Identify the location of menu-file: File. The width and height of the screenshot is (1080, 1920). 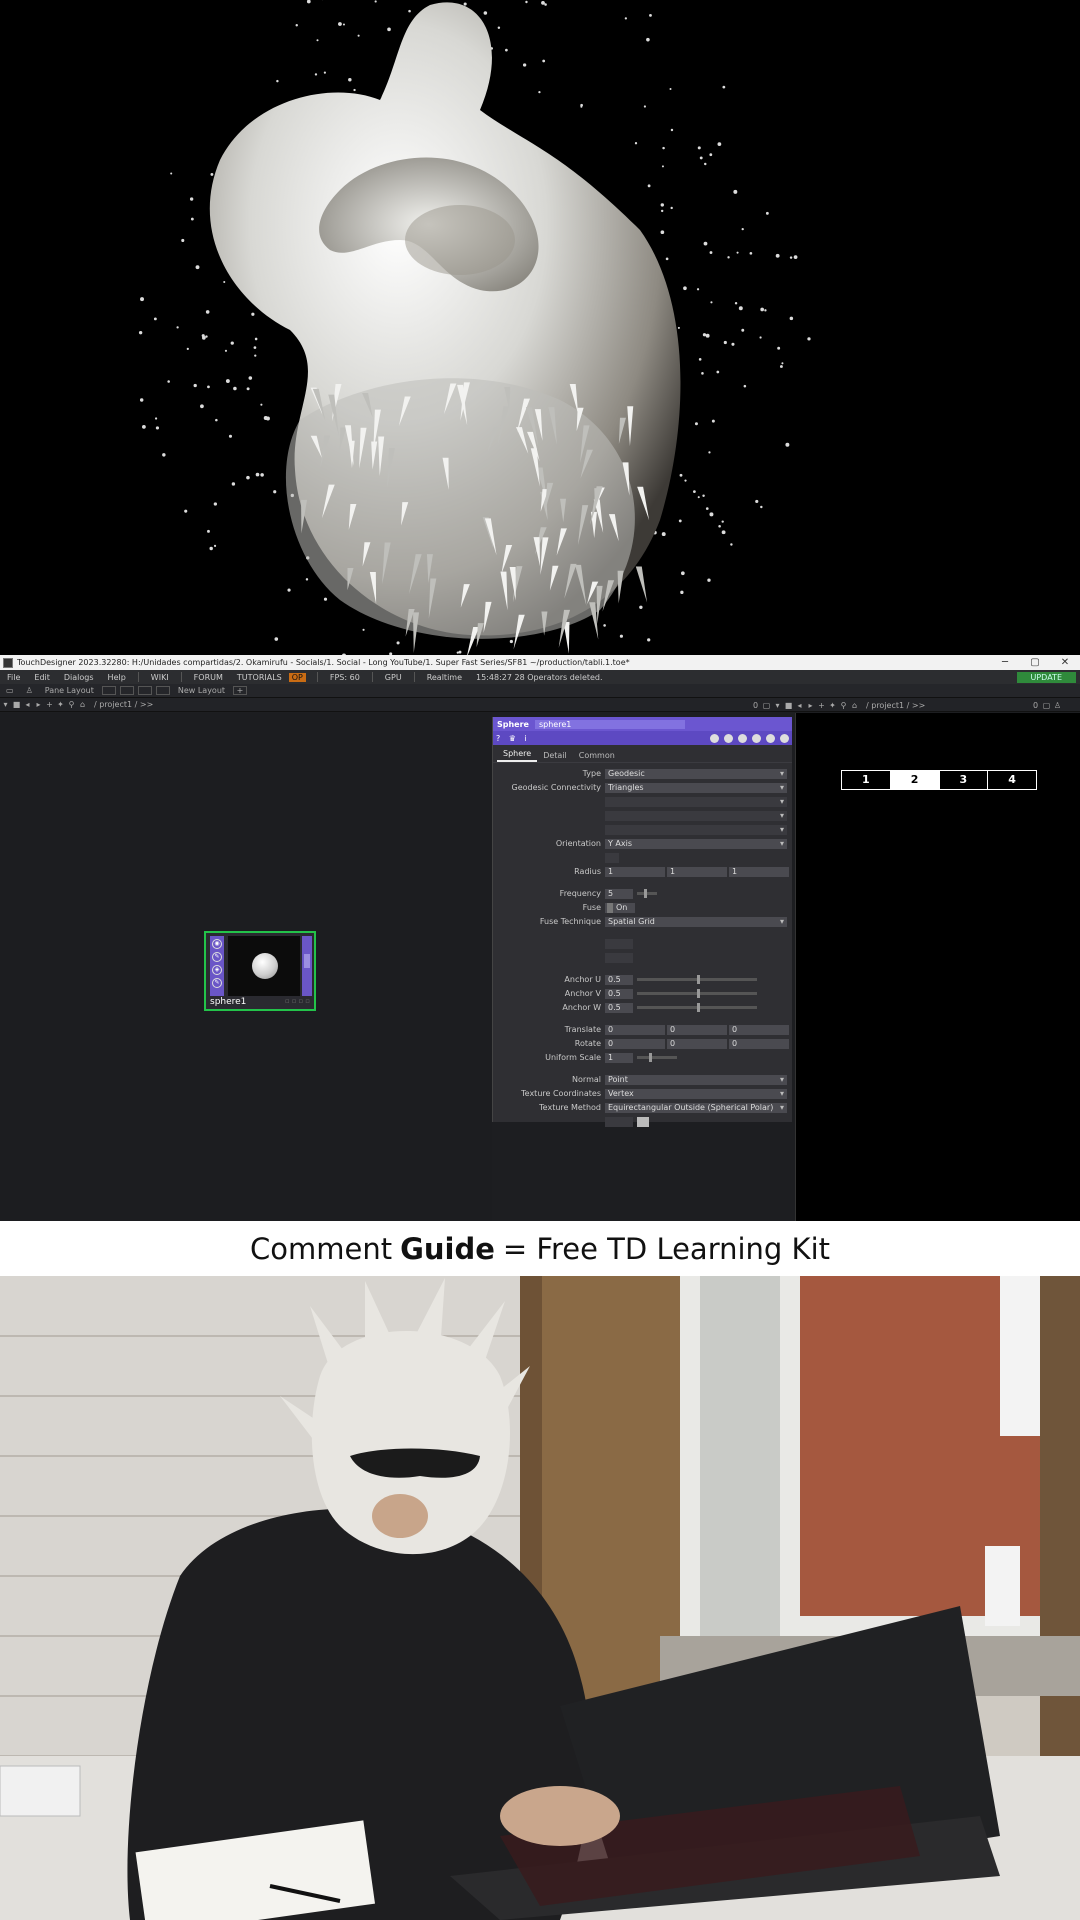
(13, 677).